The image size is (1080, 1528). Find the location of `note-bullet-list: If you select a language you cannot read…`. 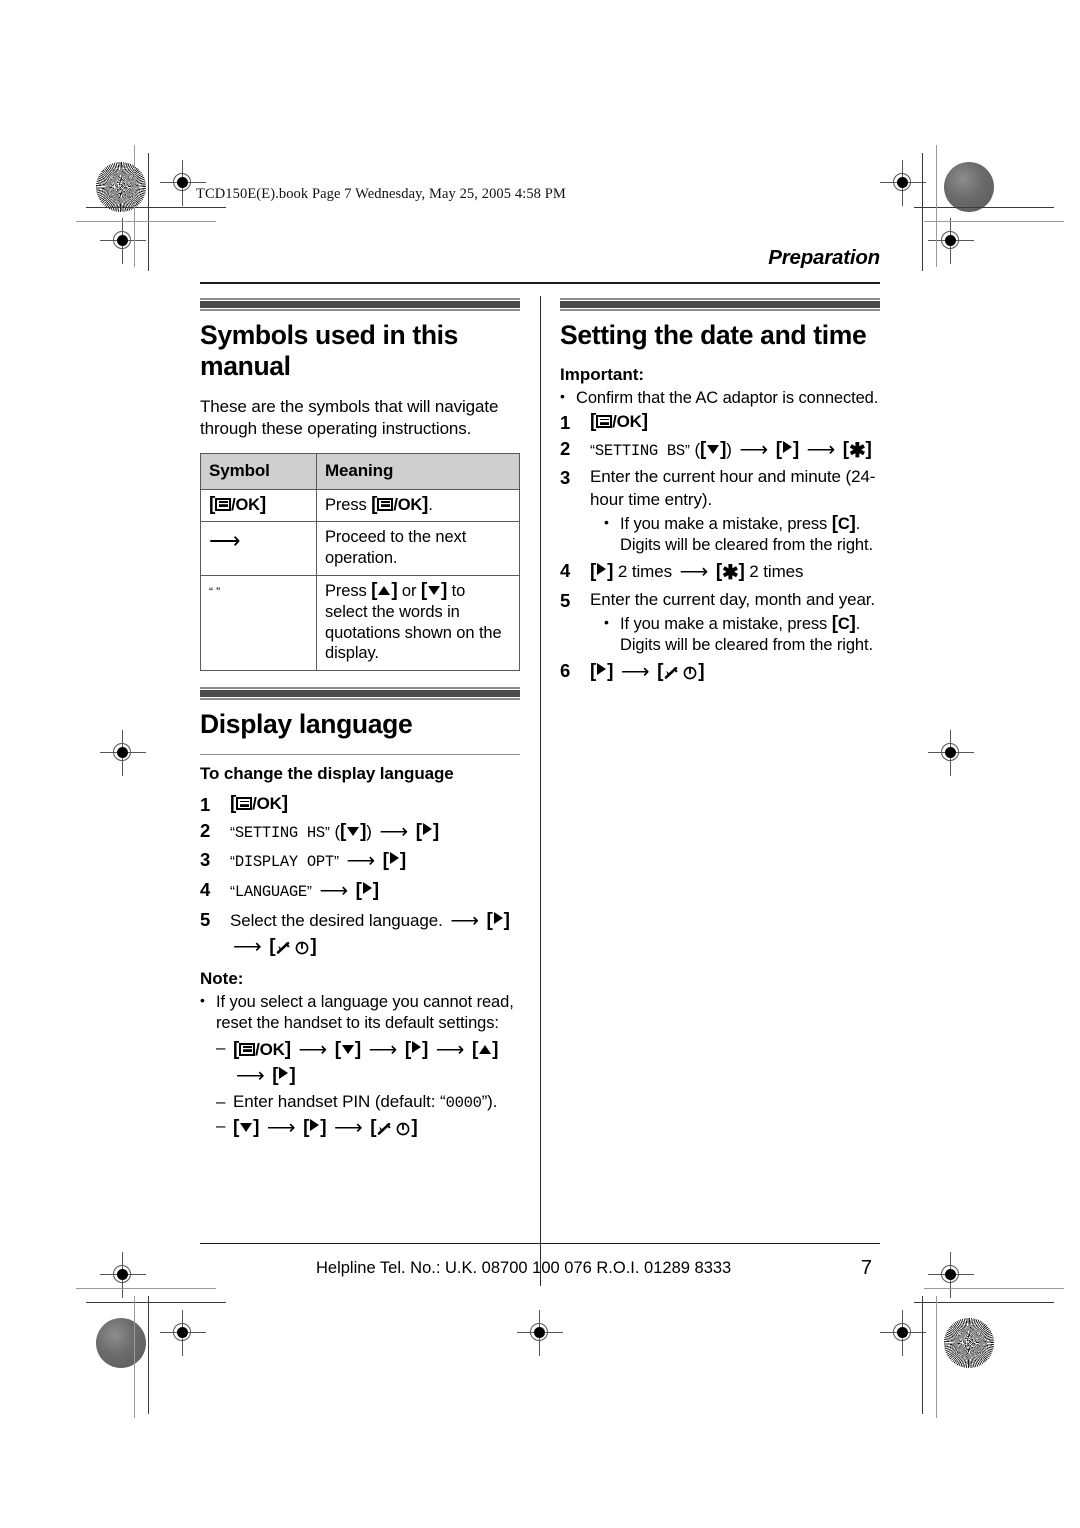

note-bullet-list: If you select a language you cannot read… is located at coordinates (360, 1013).